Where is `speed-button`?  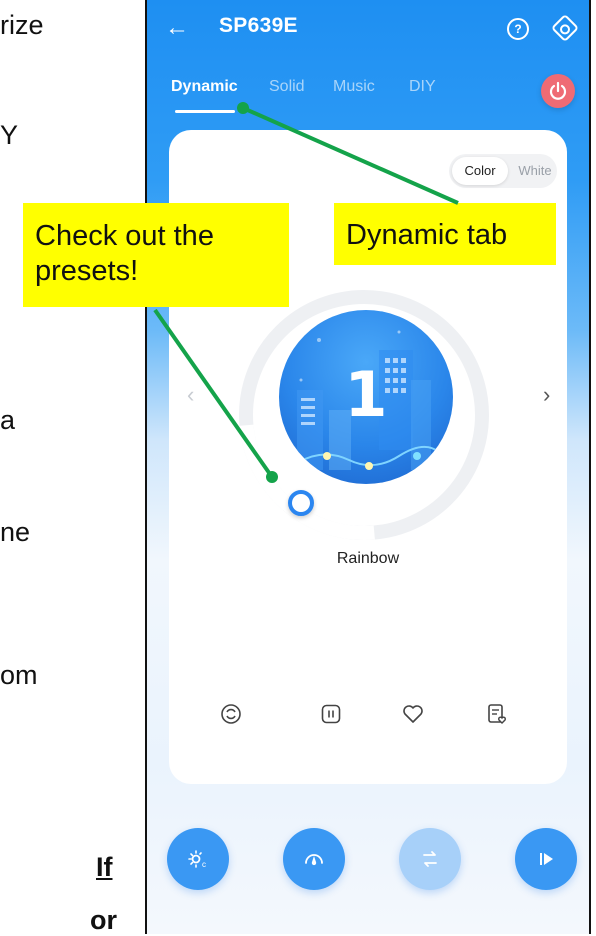
speed-button is located at coordinates (314, 859).